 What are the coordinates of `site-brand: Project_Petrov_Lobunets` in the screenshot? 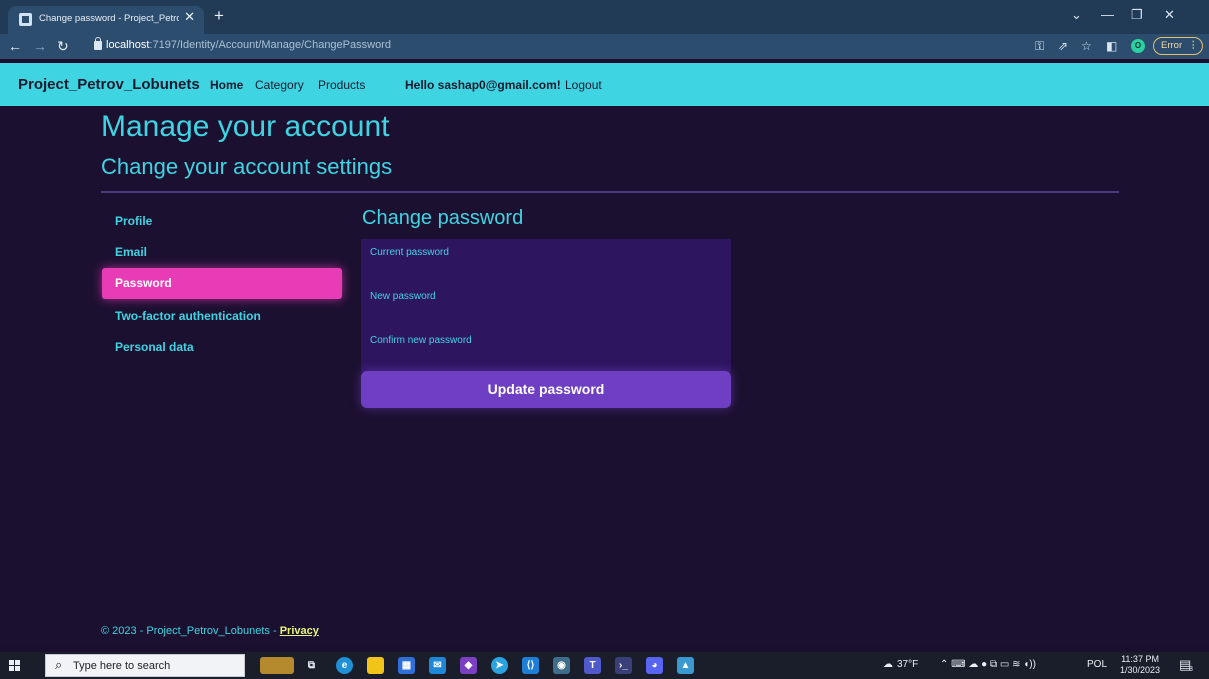 It's located at (109, 84).